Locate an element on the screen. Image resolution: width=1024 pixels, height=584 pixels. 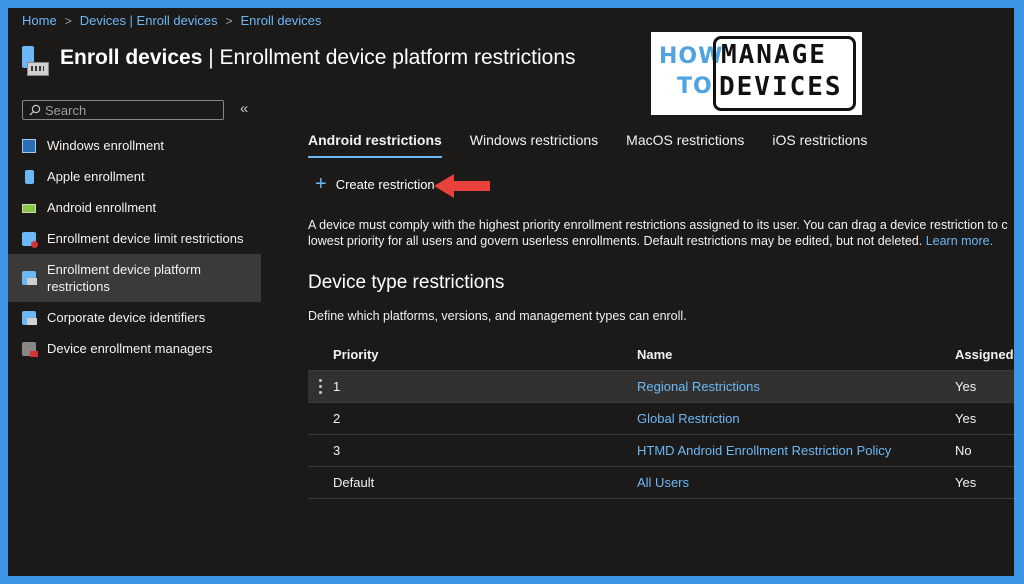
enrollment-managers-icon is located at coordinates (30, 349).